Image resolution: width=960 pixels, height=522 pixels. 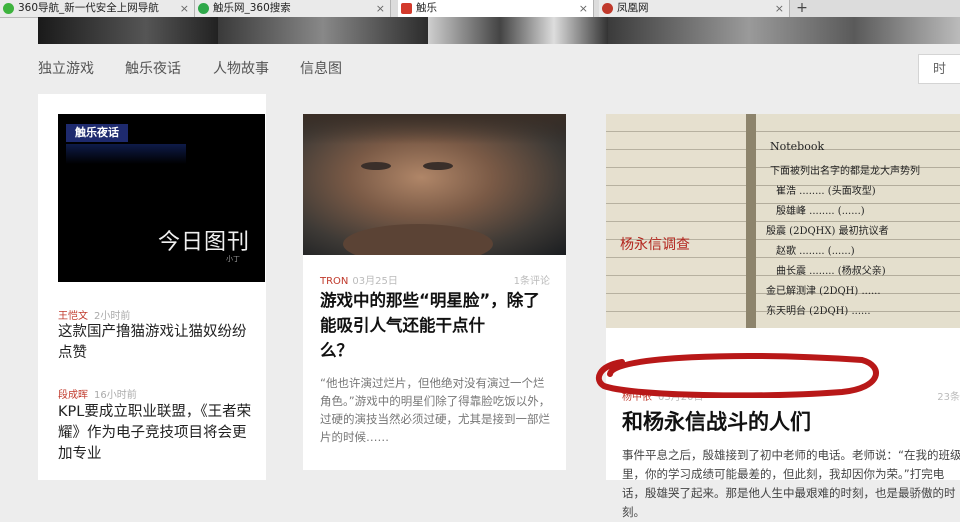 I want to click on comment-count: 23条, so click(x=948, y=395).